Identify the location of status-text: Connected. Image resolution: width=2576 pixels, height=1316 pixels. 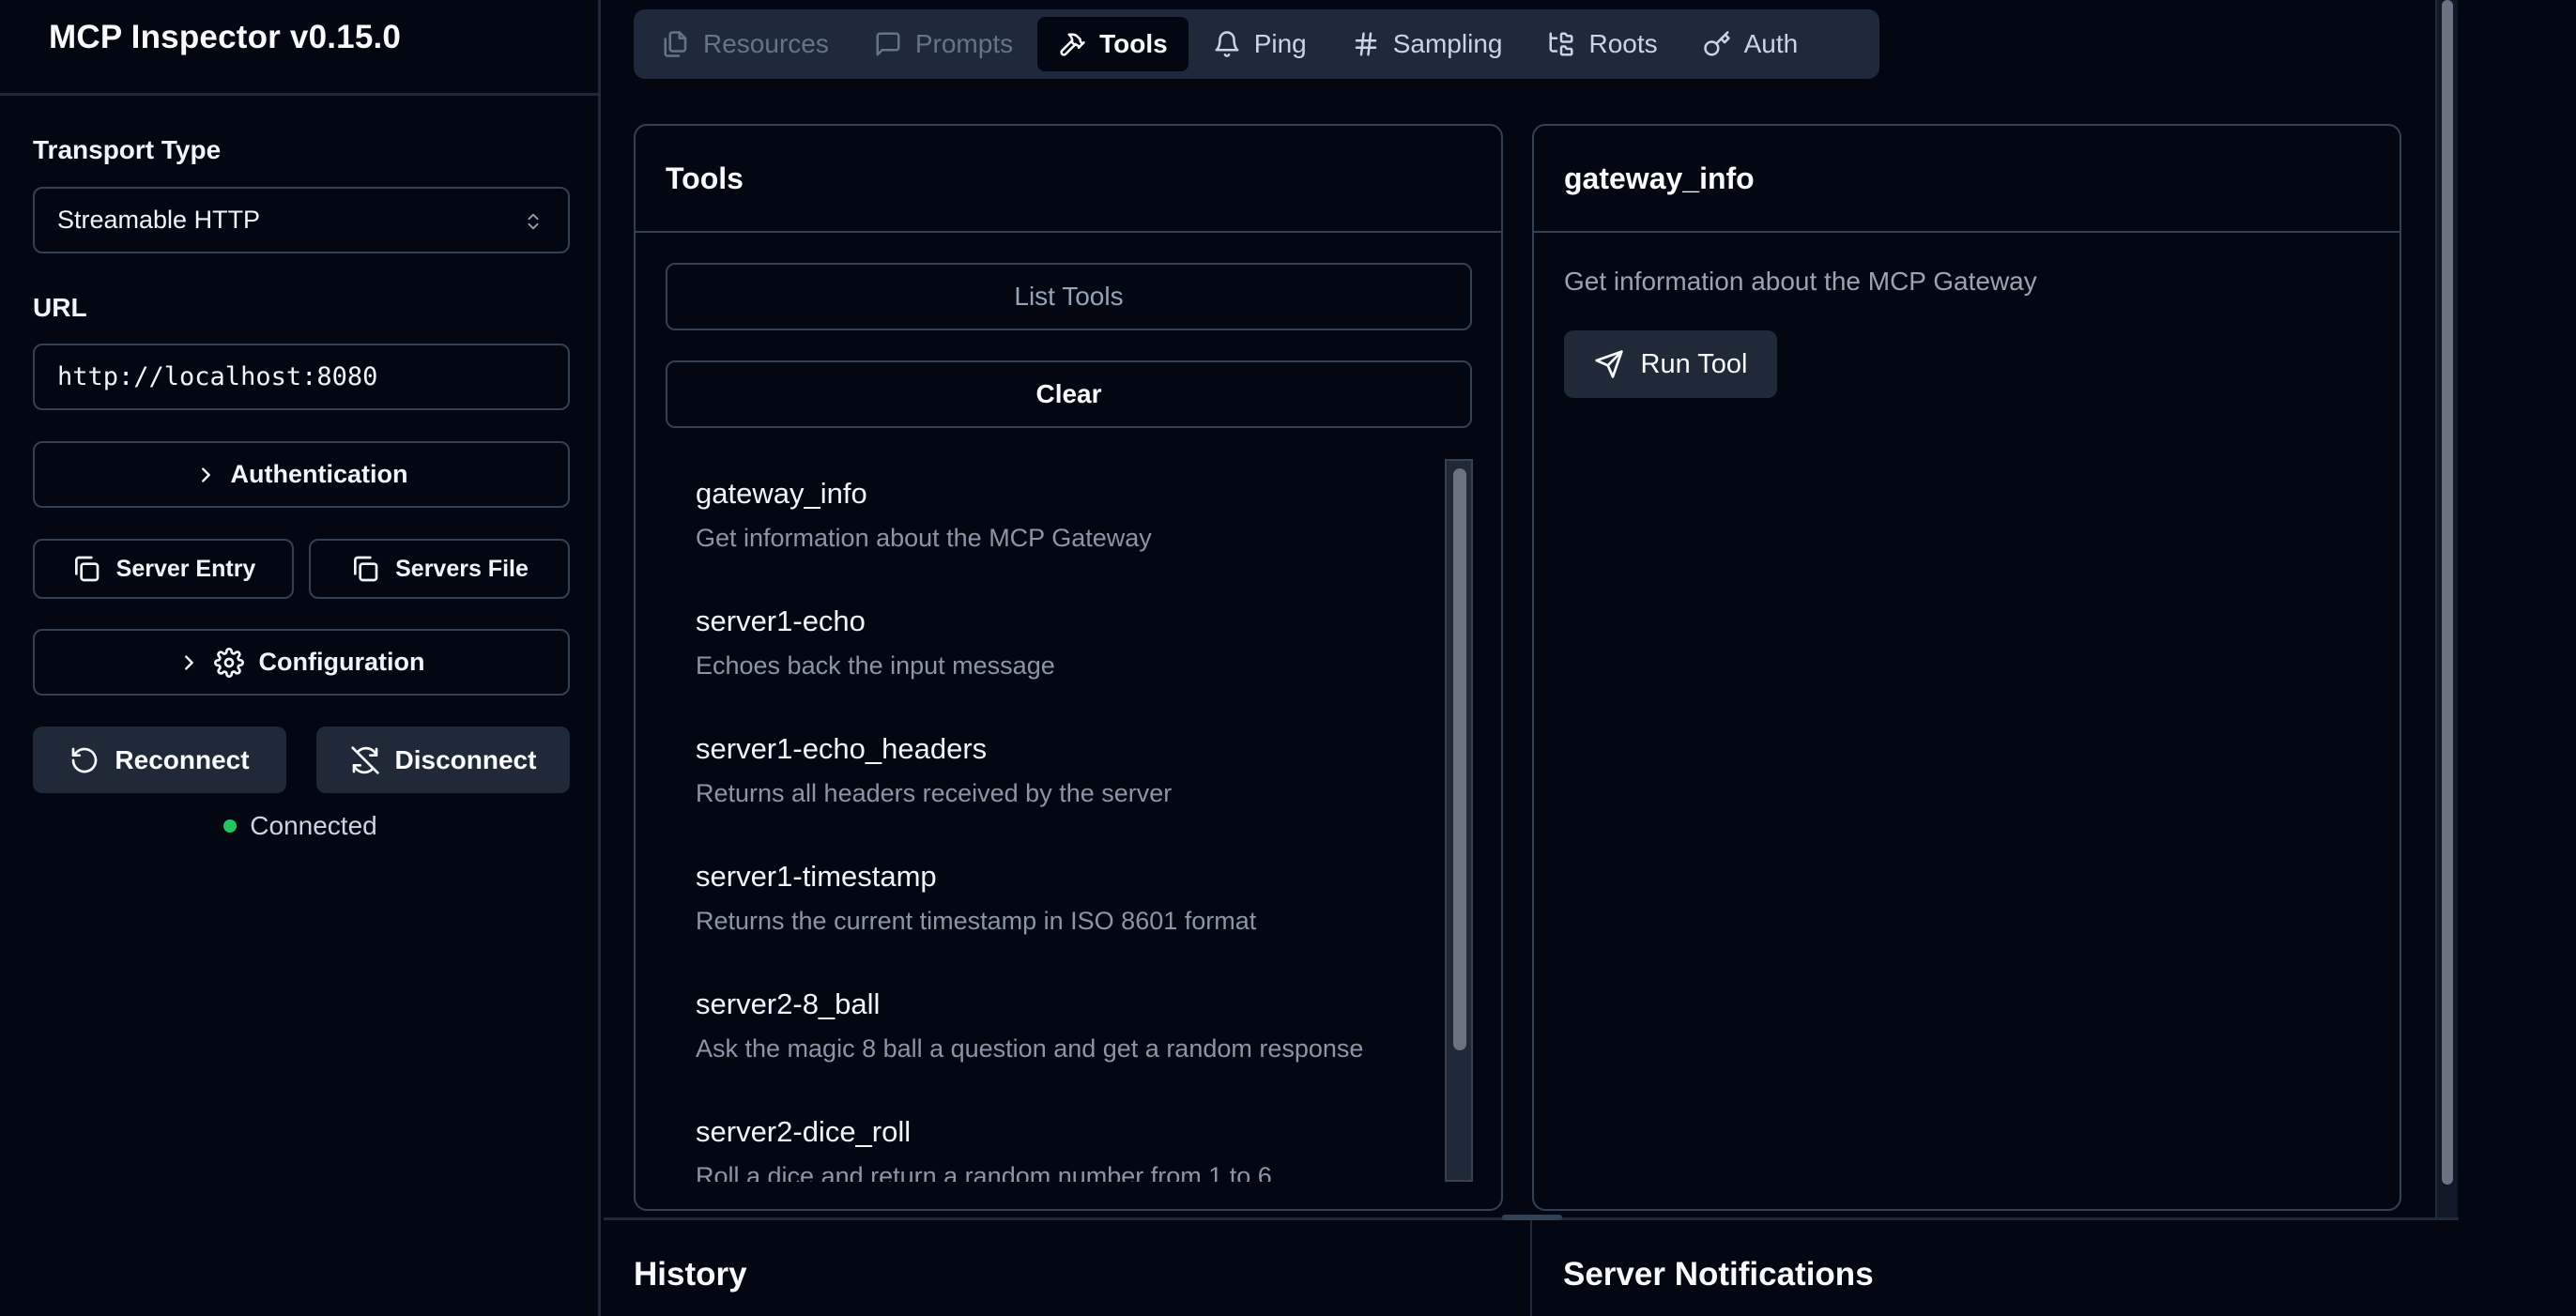
(314, 825).